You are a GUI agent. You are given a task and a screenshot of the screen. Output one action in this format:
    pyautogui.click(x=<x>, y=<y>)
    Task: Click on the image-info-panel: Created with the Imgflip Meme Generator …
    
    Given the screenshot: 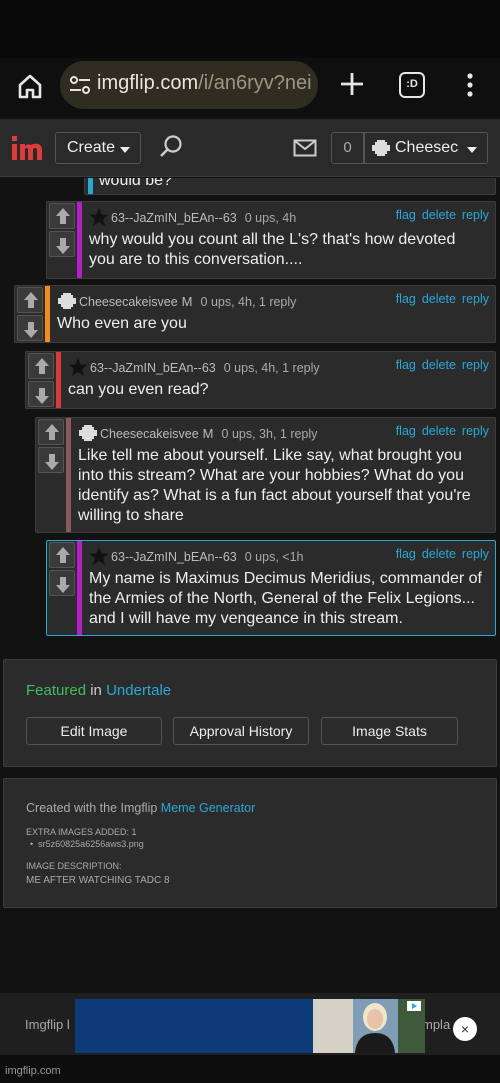 What is the action you would take?
    pyautogui.click(x=250, y=843)
    